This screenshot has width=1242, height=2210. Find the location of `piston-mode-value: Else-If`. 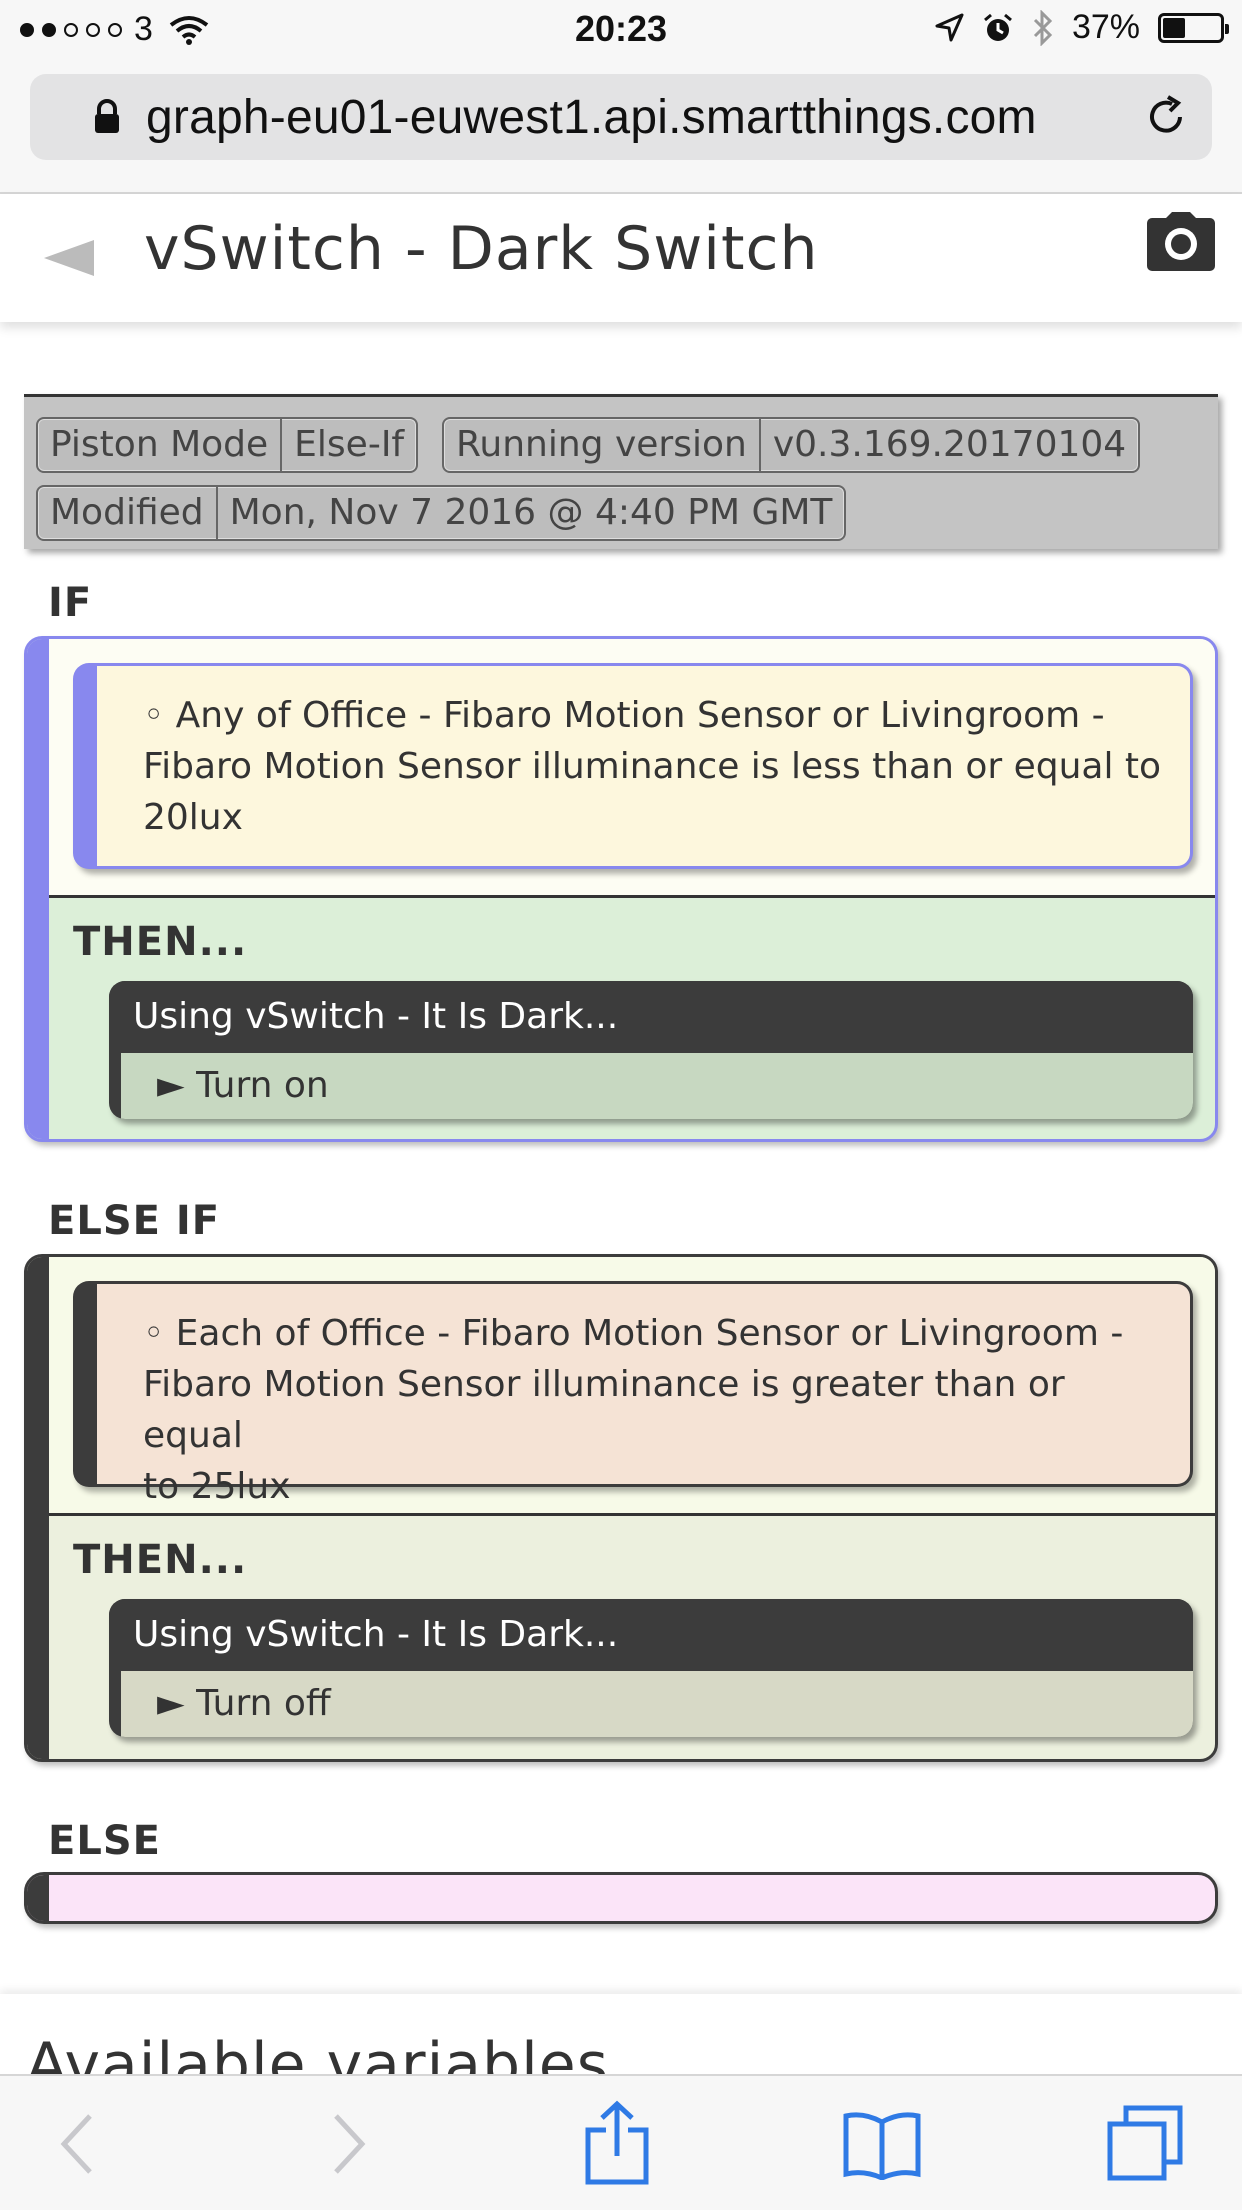

piston-mode-value: Else-If is located at coordinates (349, 444).